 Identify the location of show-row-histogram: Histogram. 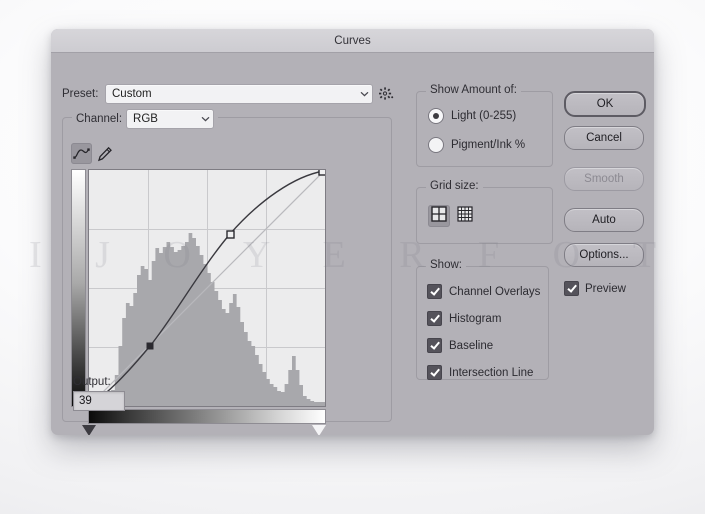
(487, 318).